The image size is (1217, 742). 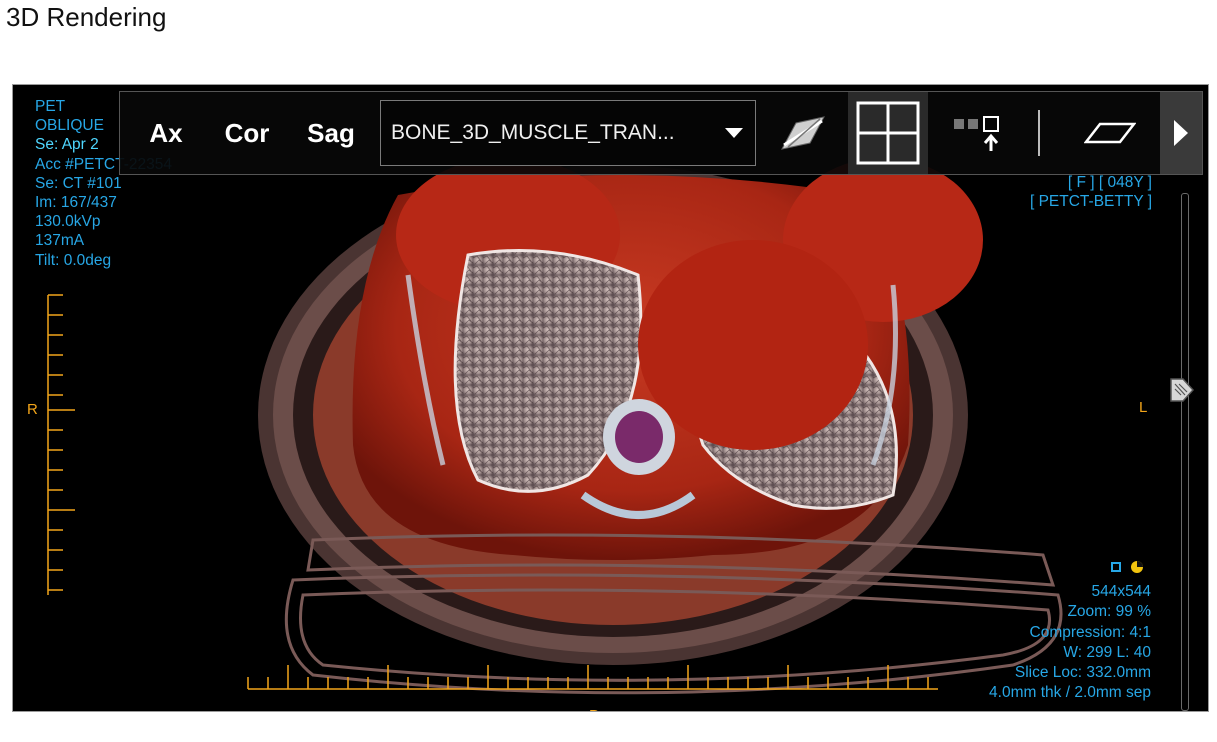 I want to click on toolbar-separator, so click(x=1039, y=133).